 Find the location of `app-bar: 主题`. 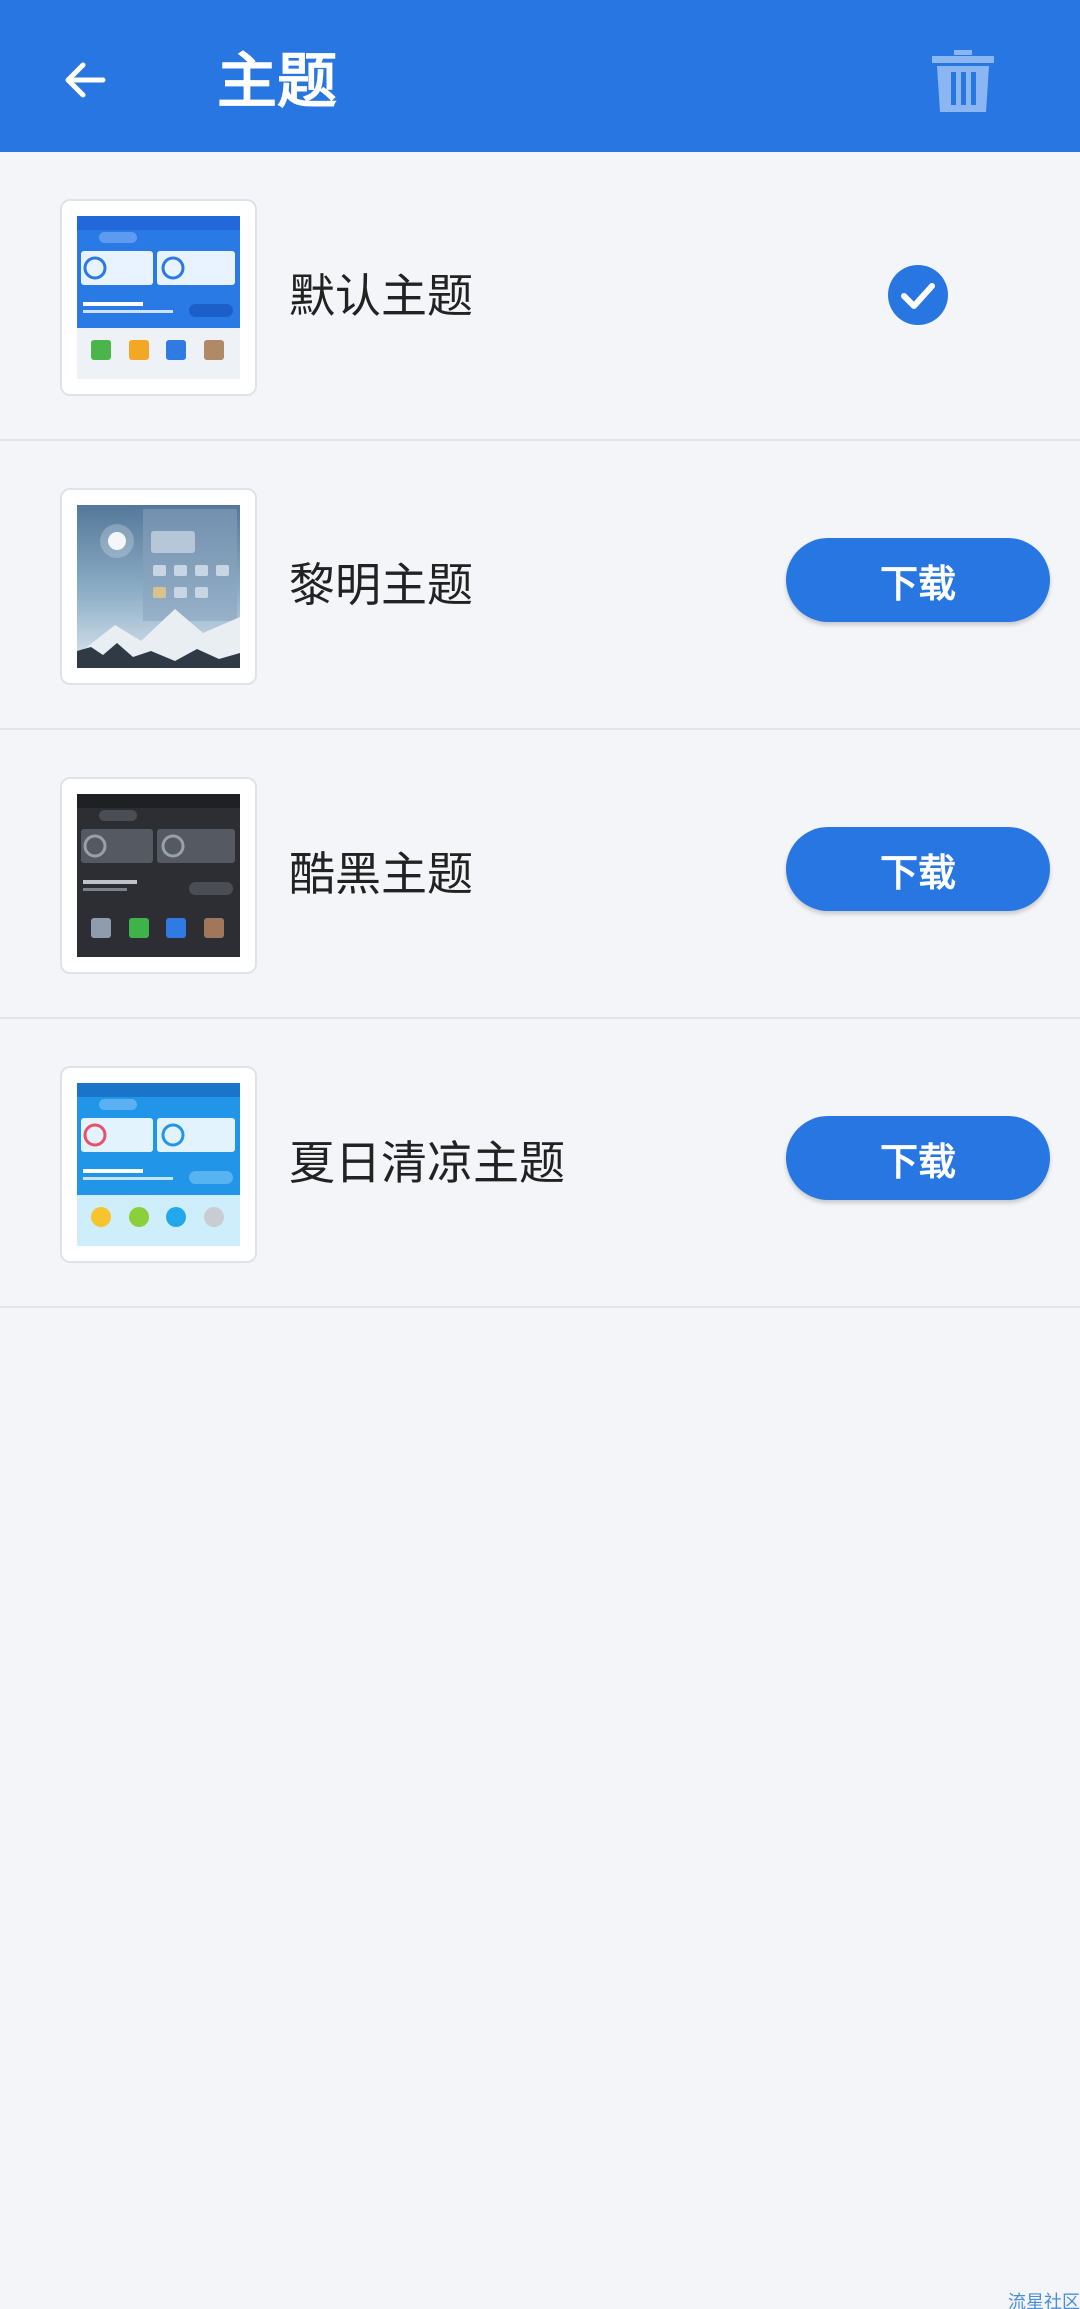

app-bar: 主题 is located at coordinates (540, 76).